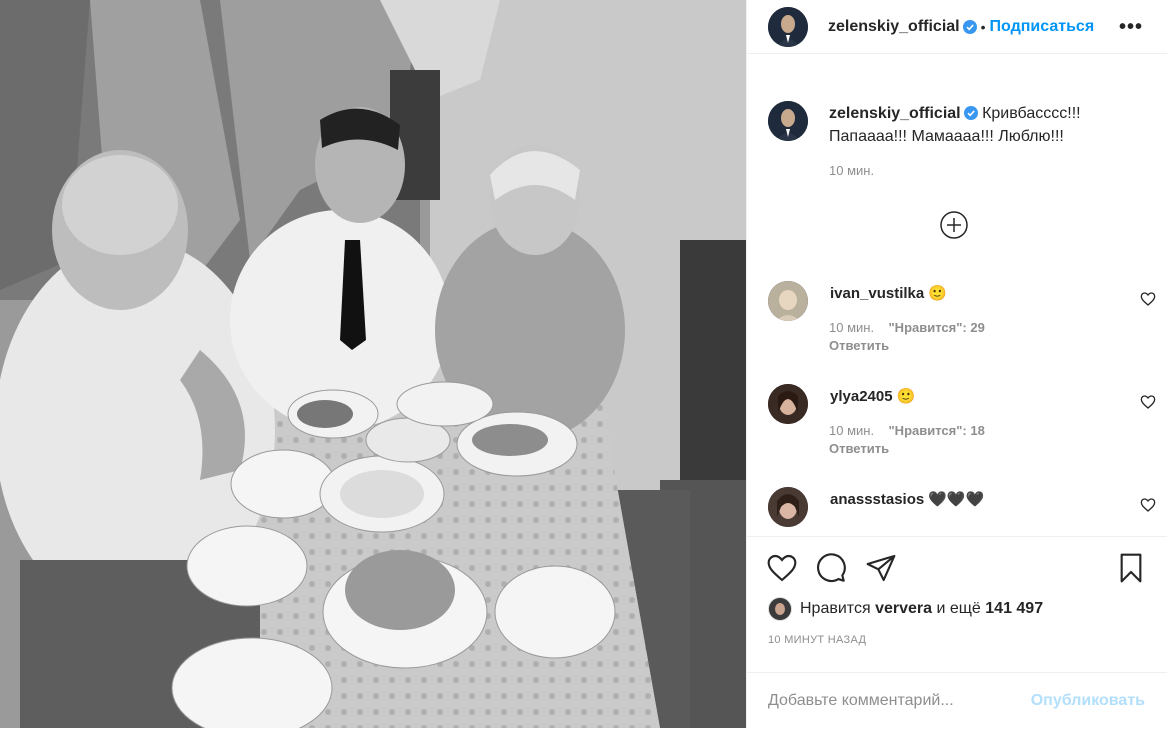  I want to click on more-options-button: •••, so click(1131, 27).